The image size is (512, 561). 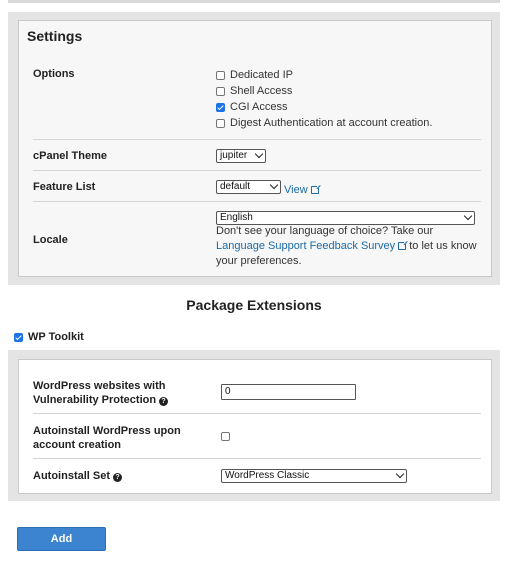 What do you see at coordinates (259, 107) in the screenshot?
I see `cgi-access-label: CGI Access` at bounding box center [259, 107].